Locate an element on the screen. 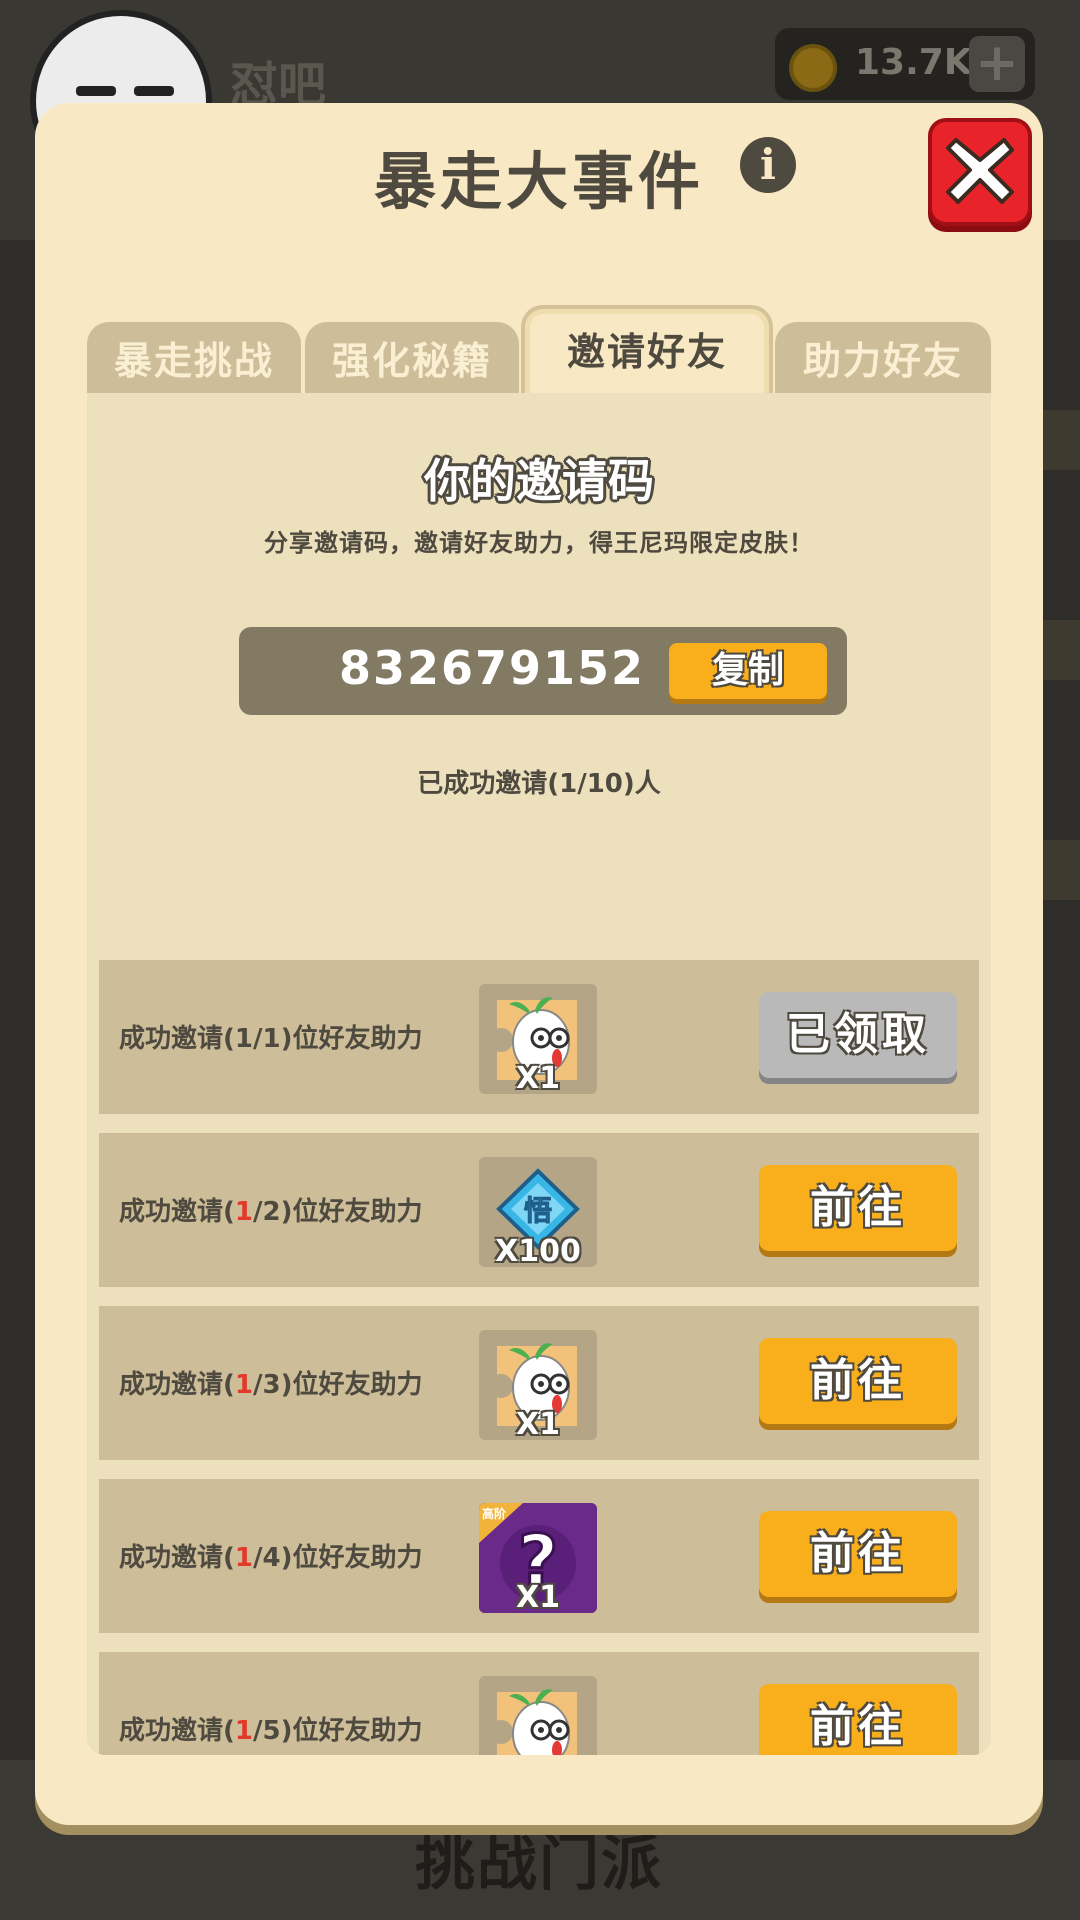 The image size is (1080, 1920). modal-title: 暴走大事件 is located at coordinates (538, 181).